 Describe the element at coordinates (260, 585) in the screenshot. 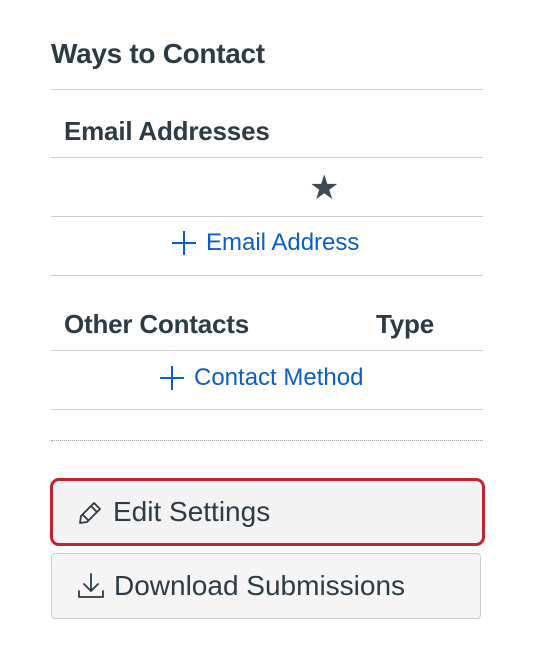

I see `download-submissions-label: Download Submissions` at that location.